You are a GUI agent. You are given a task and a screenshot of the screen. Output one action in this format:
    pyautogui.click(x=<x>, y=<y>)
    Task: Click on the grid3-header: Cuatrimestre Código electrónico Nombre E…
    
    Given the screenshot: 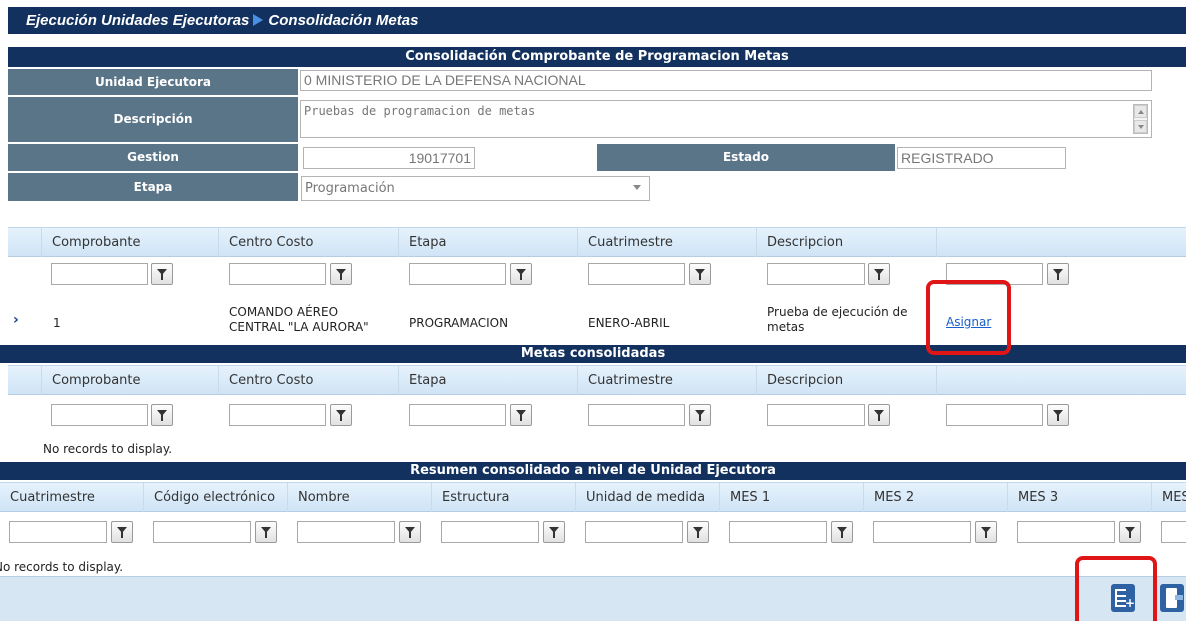 What is the action you would take?
    pyautogui.click(x=593, y=497)
    